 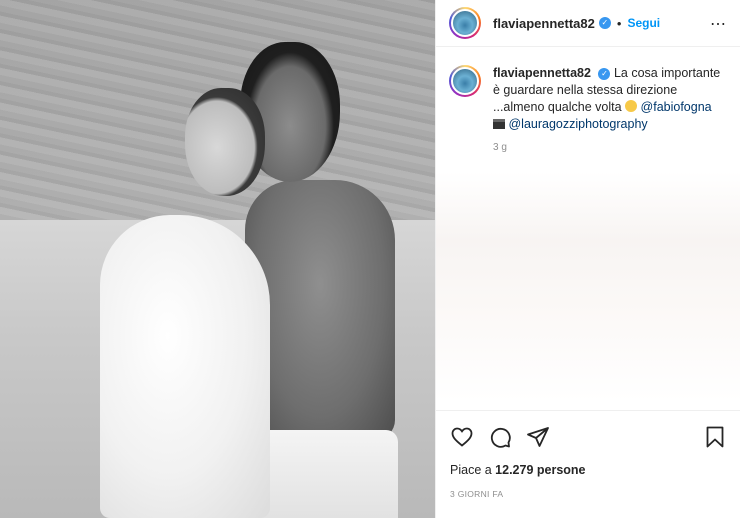 What do you see at coordinates (542, 73) in the screenshot?
I see `caption-username: flaviapennetta82` at bounding box center [542, 73].